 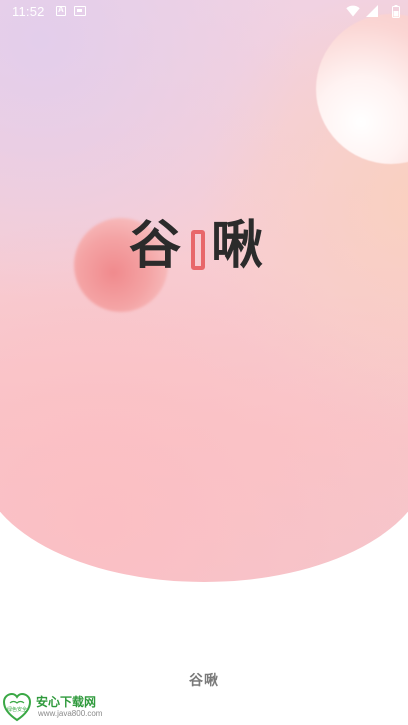 What do you see at coordinates (353, 11) in the screenshot?
I see `wifi-icon` at bounding box center [353, 11].